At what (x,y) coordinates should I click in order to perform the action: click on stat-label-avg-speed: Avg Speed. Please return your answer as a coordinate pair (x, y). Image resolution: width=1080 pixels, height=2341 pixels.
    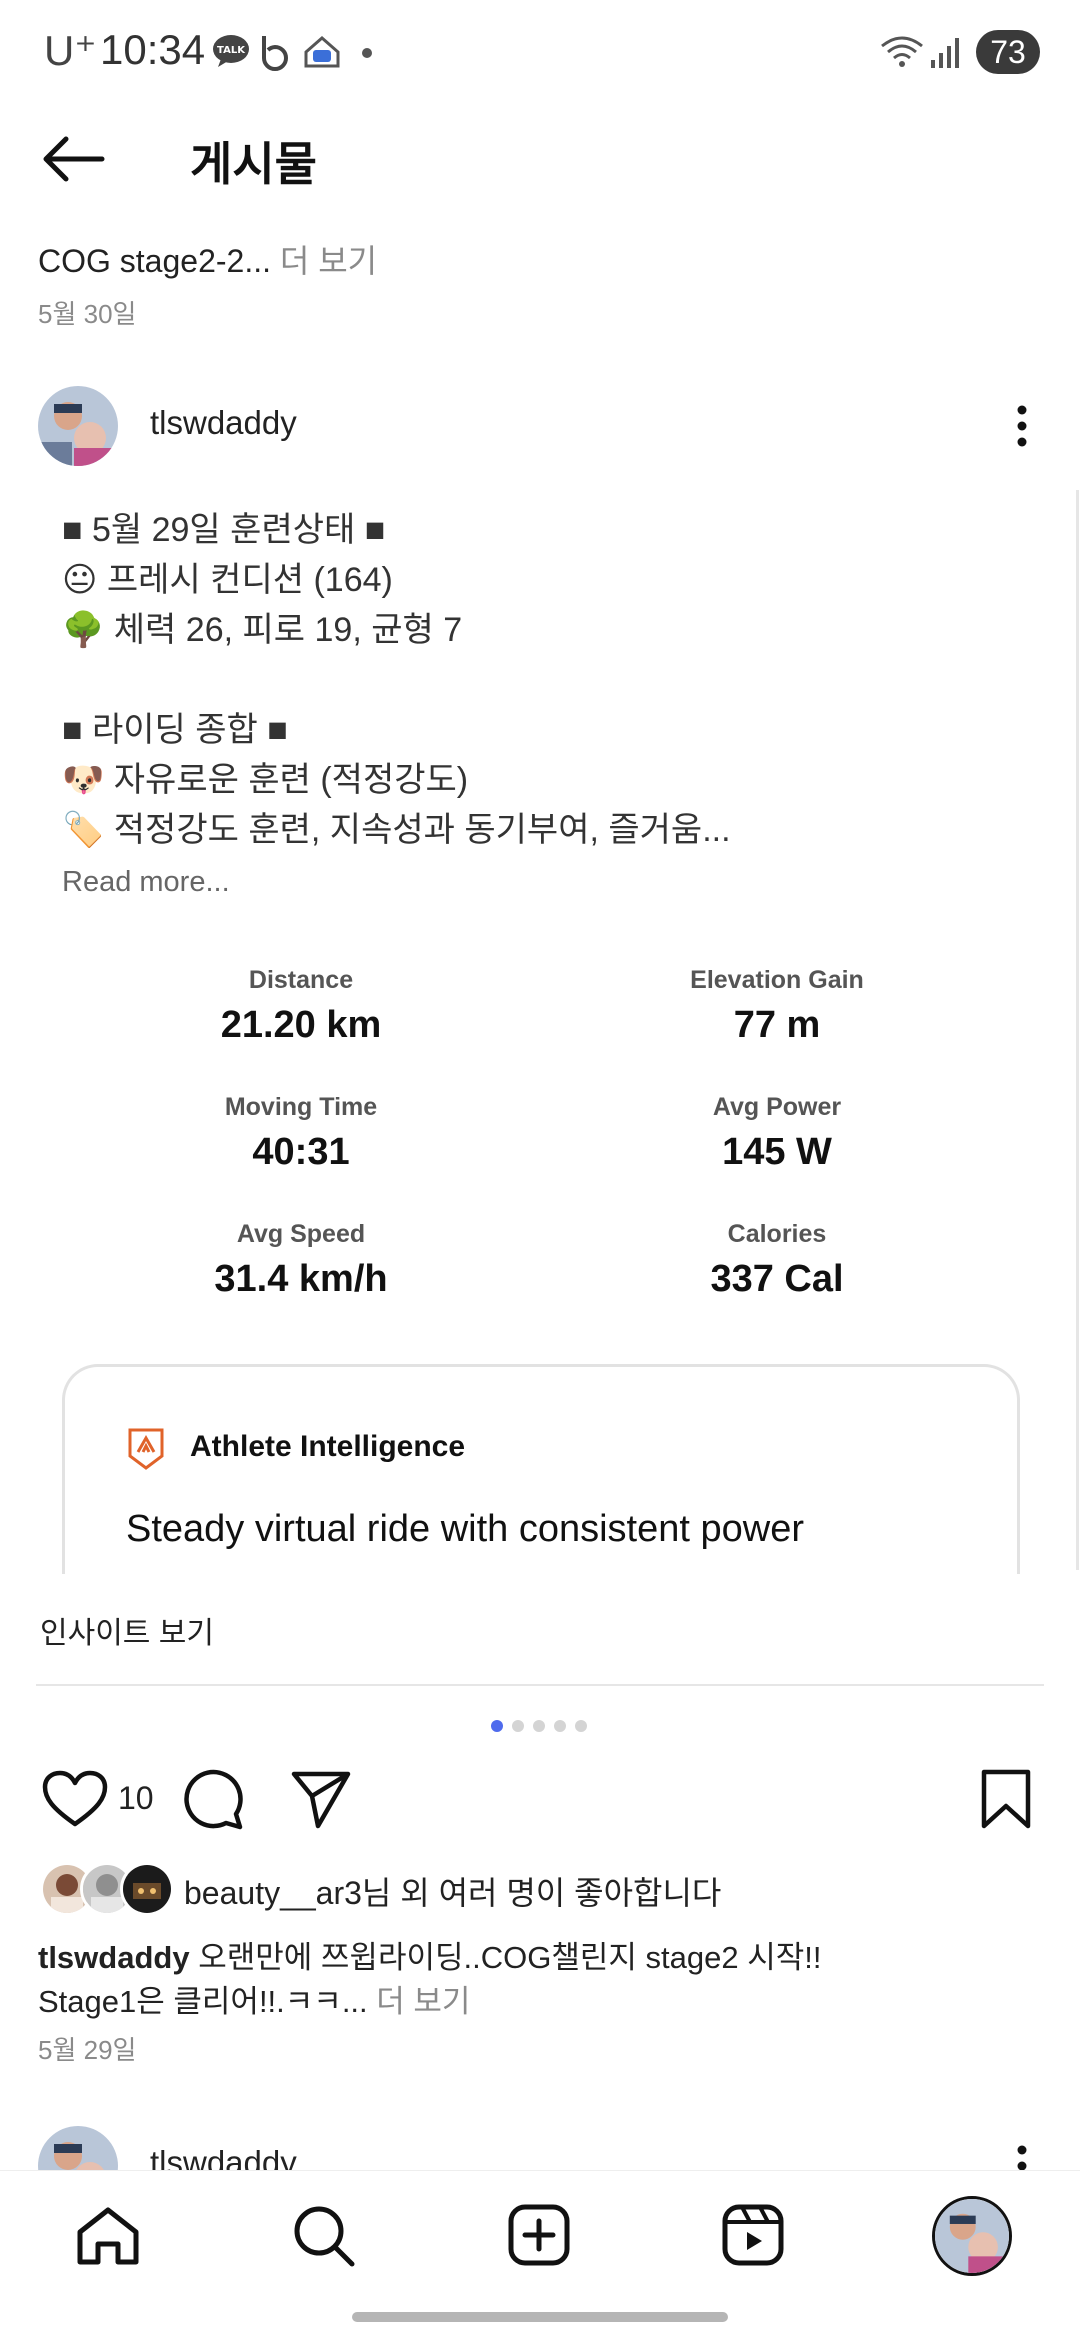
    Looking at the image, I should click on (301, 1234).